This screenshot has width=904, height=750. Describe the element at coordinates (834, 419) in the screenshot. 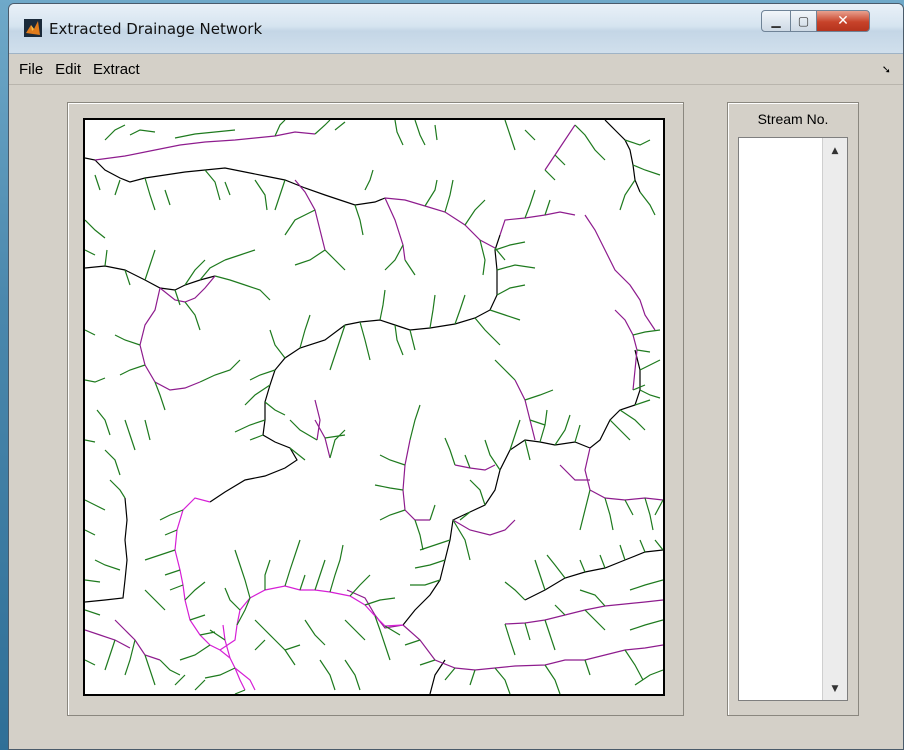

I see `listbox-scrollbar: ▲ ▼` at that location.